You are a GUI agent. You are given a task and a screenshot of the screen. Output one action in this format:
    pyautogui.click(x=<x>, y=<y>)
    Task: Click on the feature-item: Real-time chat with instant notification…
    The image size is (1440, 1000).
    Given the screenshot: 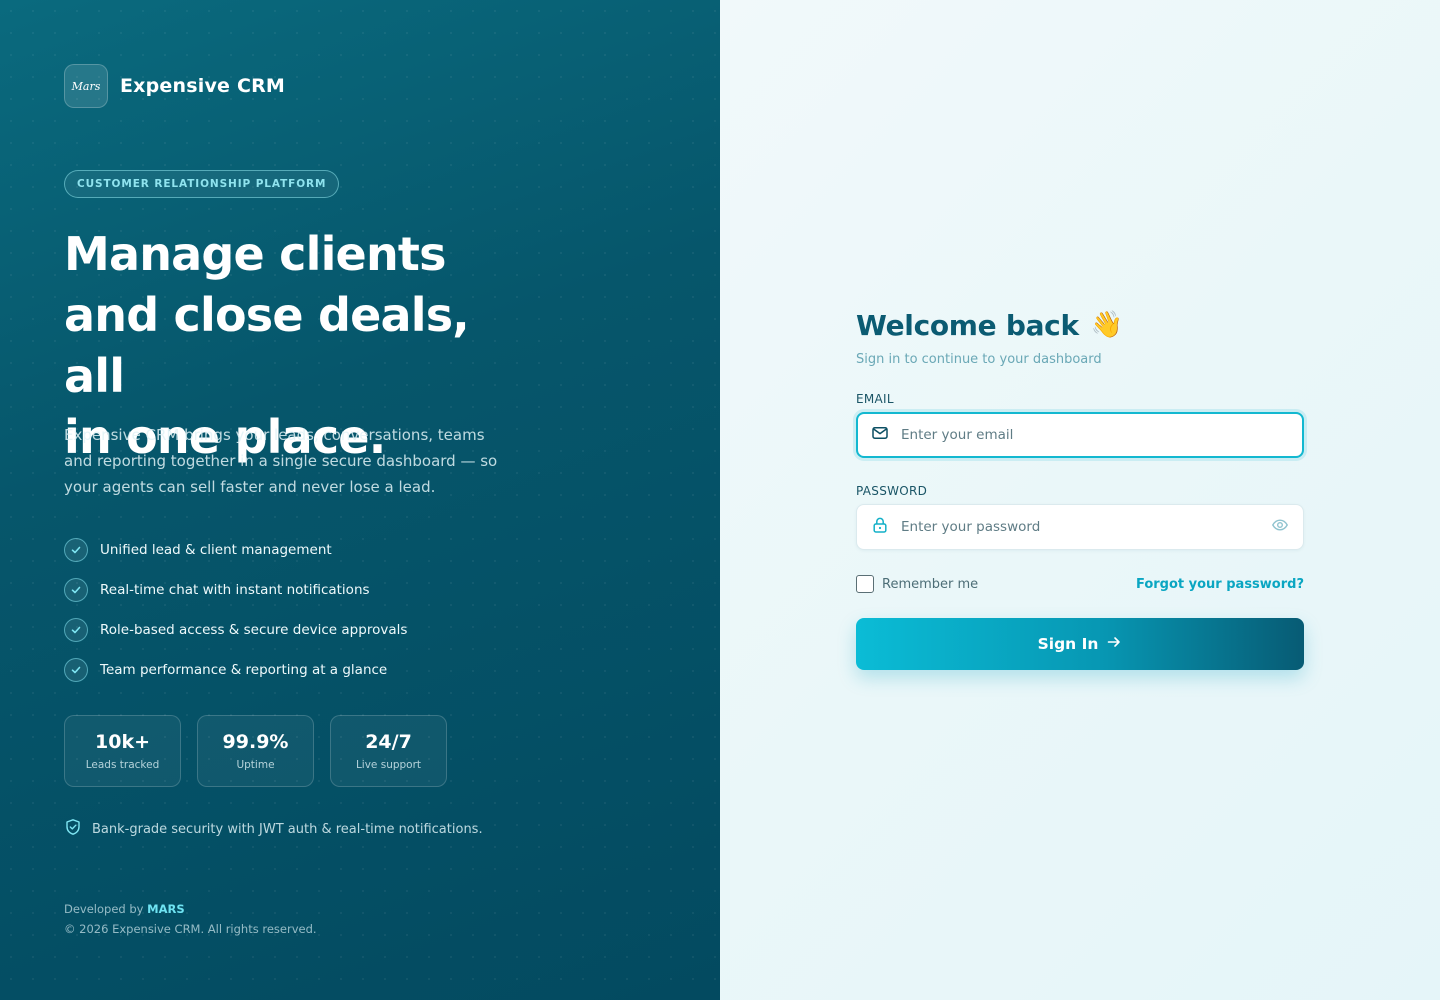 What is the action you would take?
    pyautogui.click(x=235, y=590)
    